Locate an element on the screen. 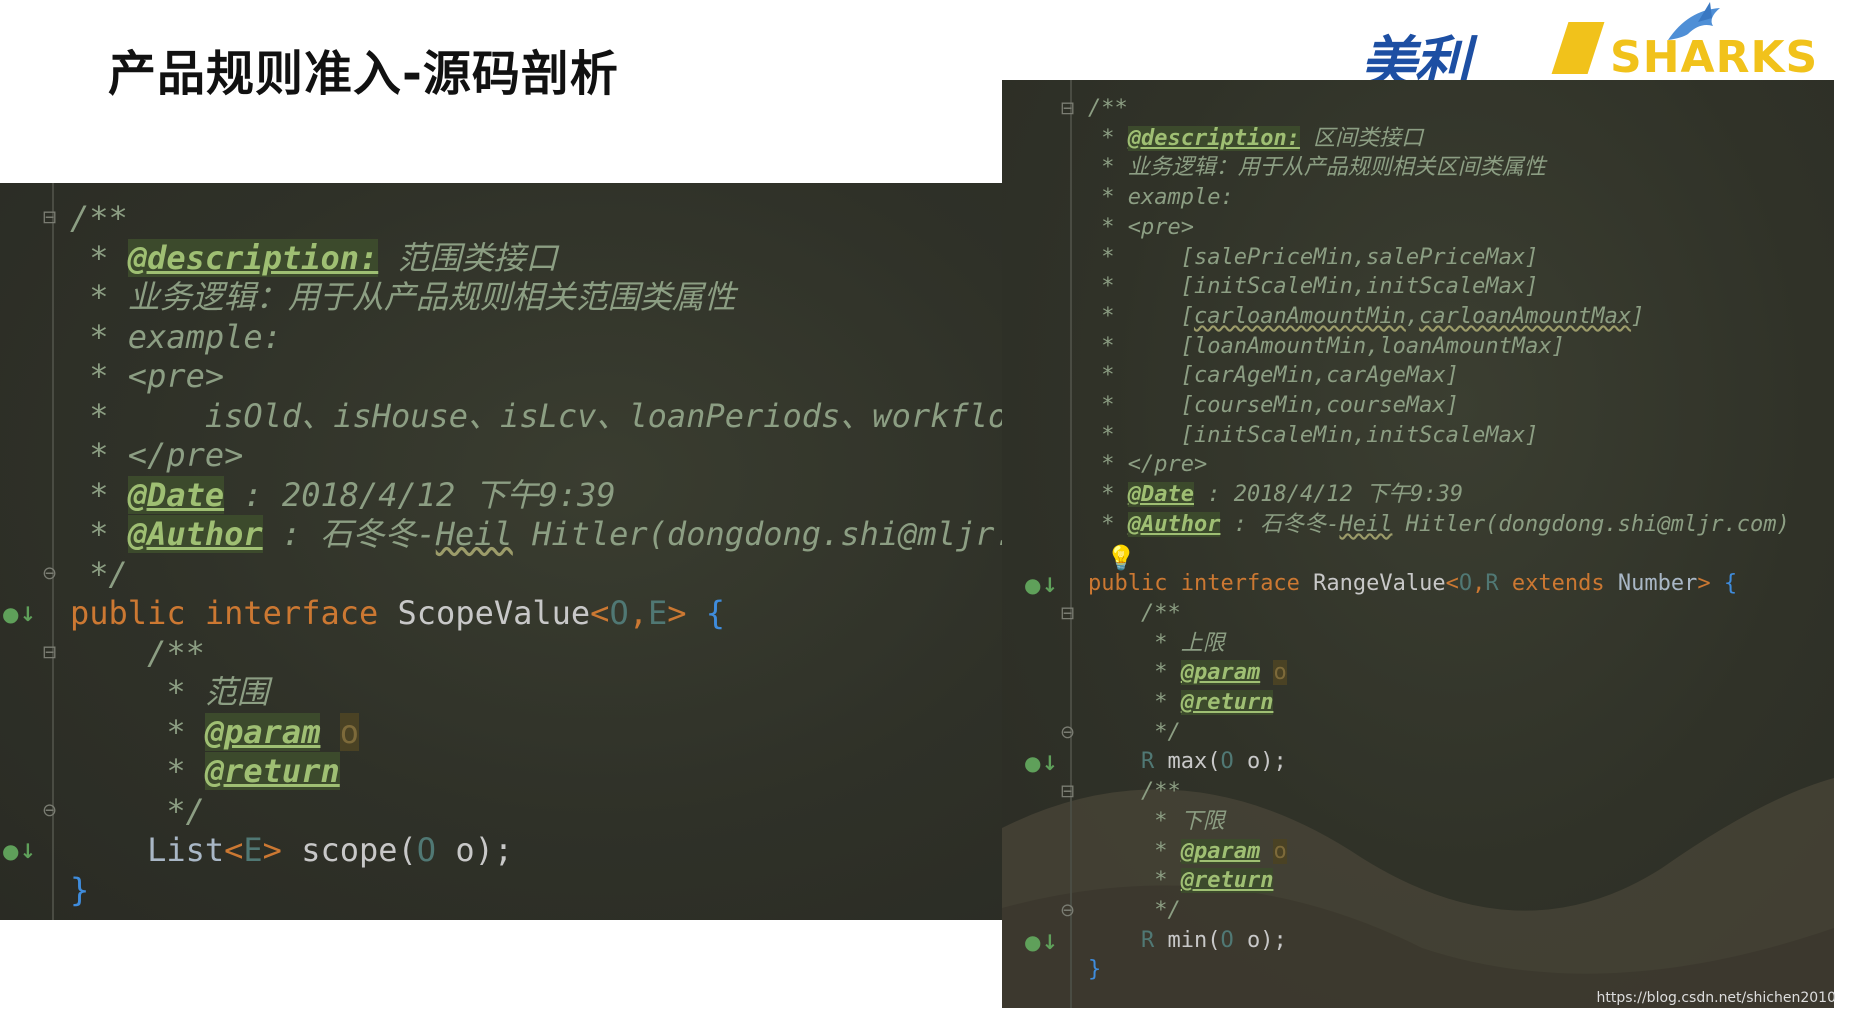  lightbulb-icon: 💡 is located at coordinates (1121, 558).